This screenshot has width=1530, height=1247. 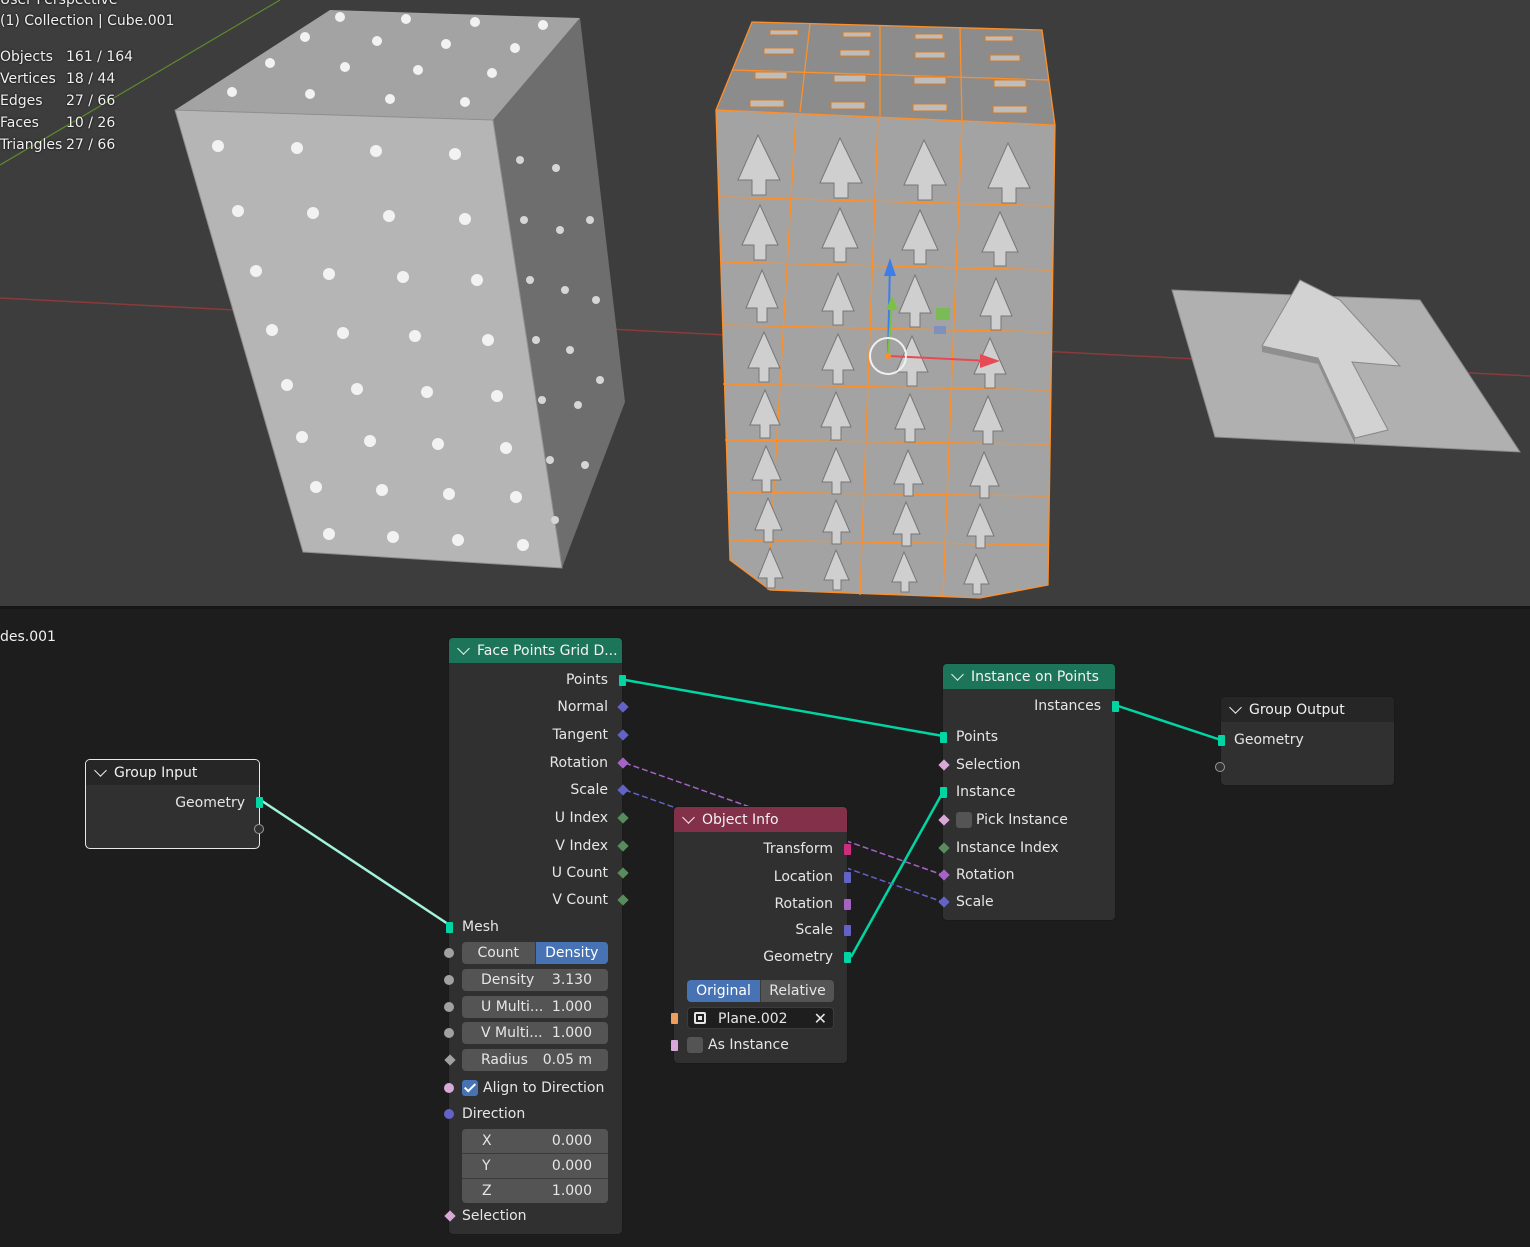 I want to click on input-points: Points, so click(x=977, y=737).